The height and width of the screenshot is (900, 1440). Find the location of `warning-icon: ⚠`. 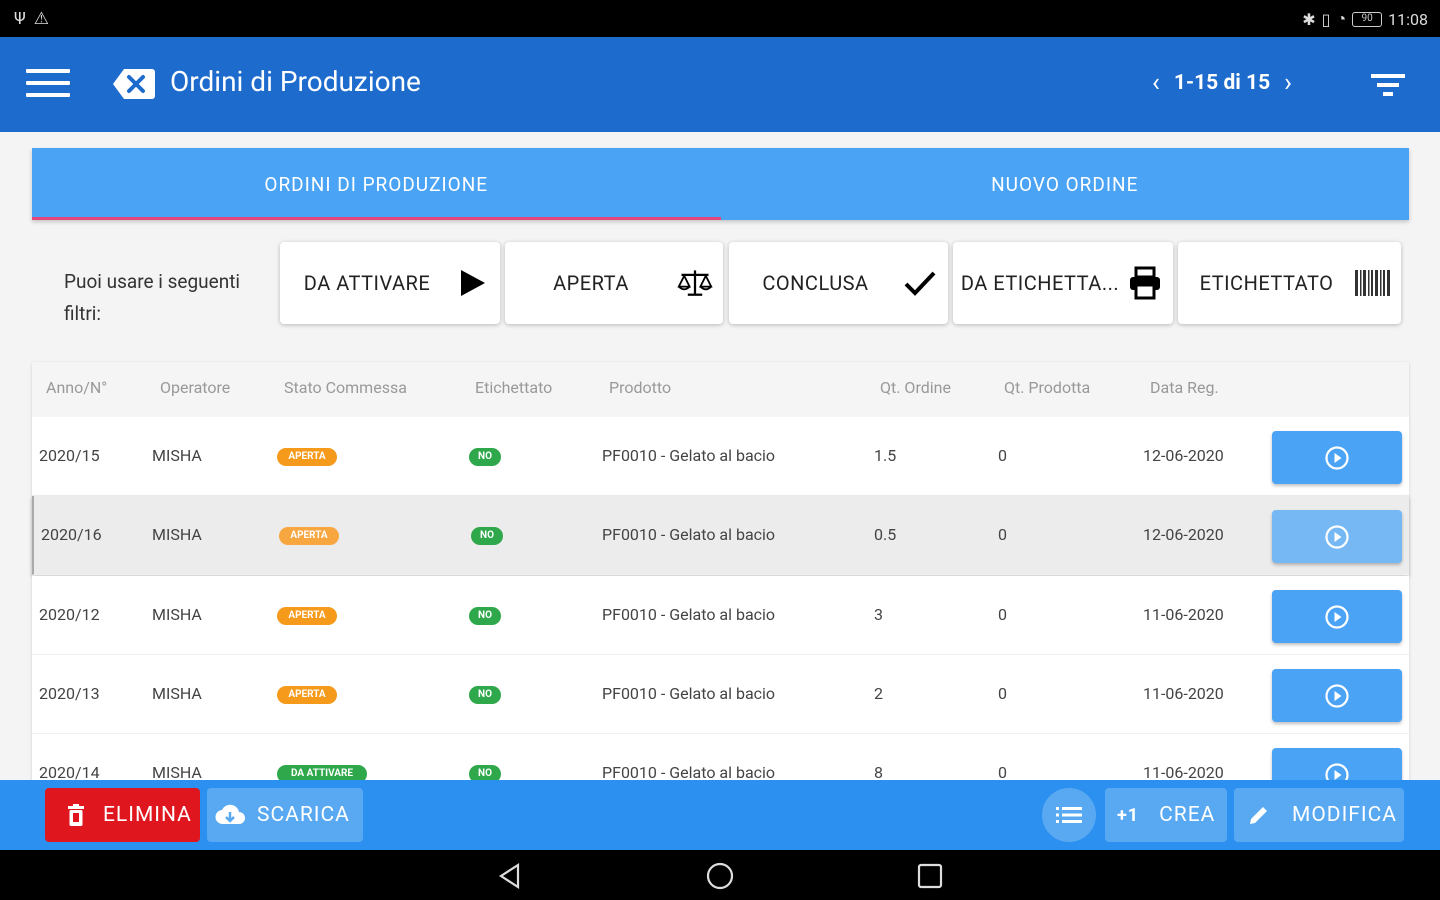

warning-icon: ⚠ is located at coordinates (41, 19).